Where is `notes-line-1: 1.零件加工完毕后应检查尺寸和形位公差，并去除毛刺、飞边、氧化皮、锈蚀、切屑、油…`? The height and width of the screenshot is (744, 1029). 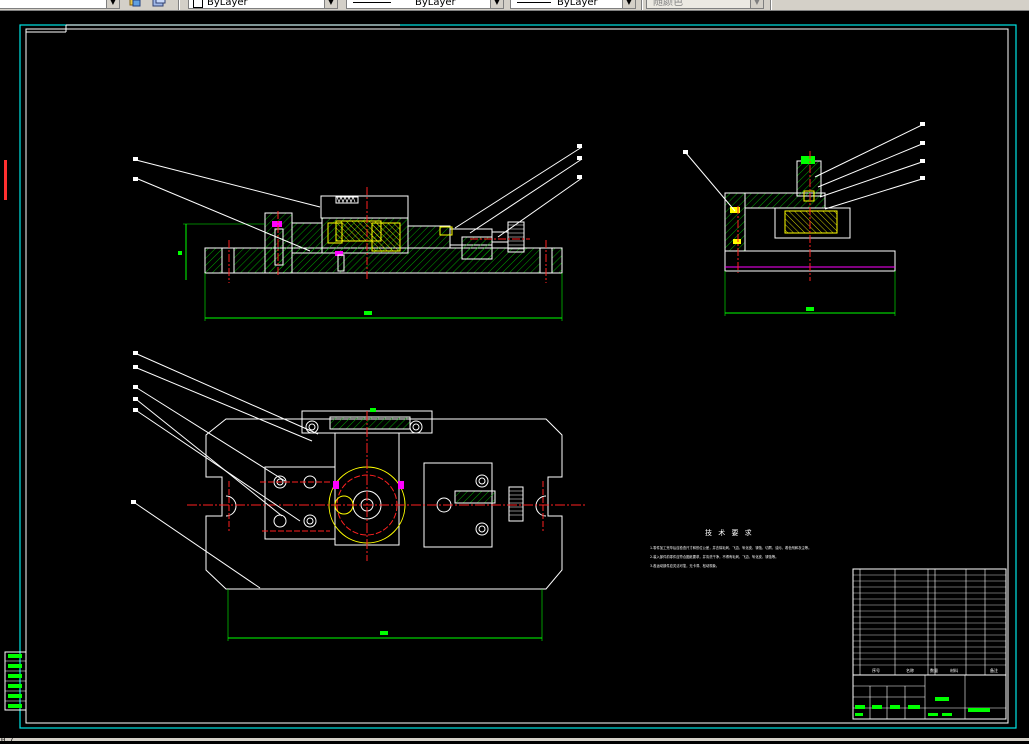 notes-line-1: 1.零件加工完毕后应检查尺寸和形位公差，并去除毛刺、飞边、氧化皮、锈蚀、切屑、油… is located at coordinates (730, 547).